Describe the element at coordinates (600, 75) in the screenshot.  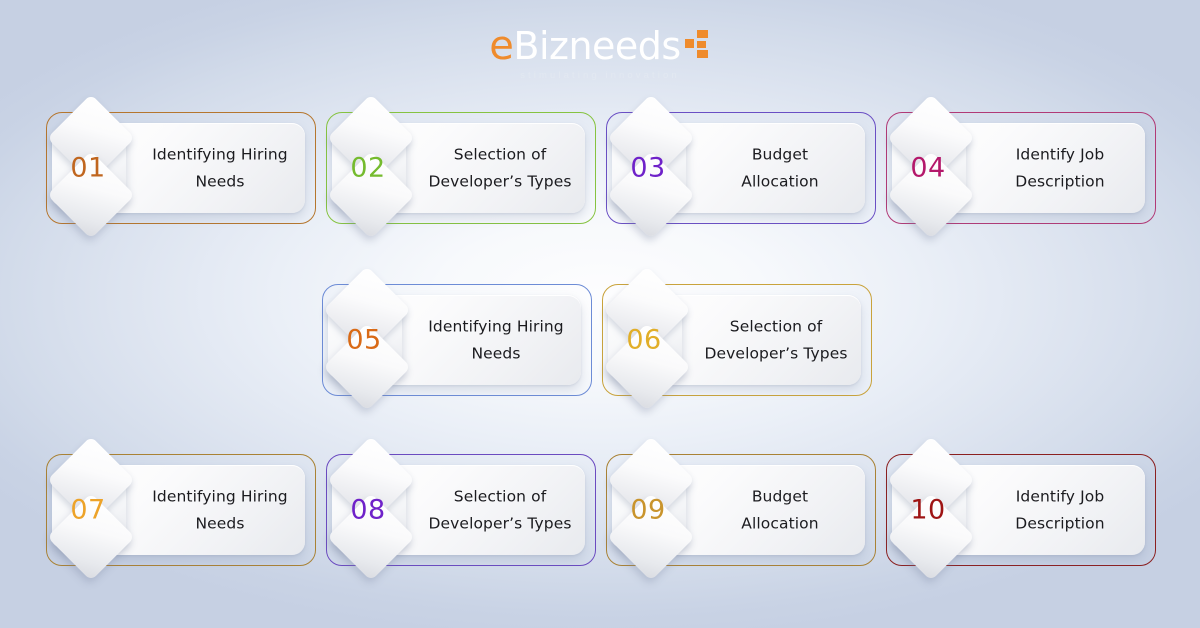
I see `brand-tagline: stimulating innovation` at that location.